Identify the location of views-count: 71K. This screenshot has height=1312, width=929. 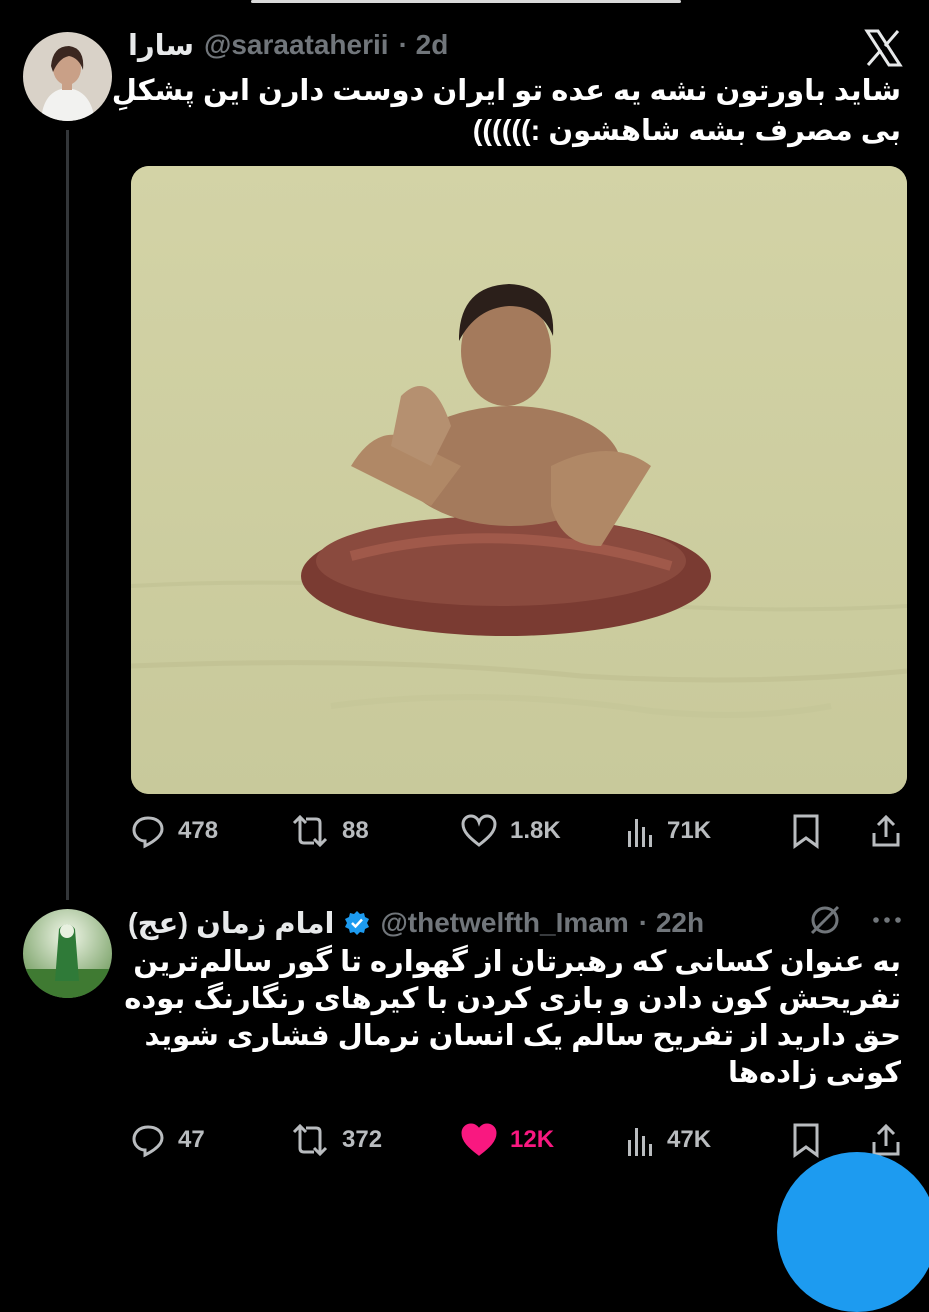
(689, 830).